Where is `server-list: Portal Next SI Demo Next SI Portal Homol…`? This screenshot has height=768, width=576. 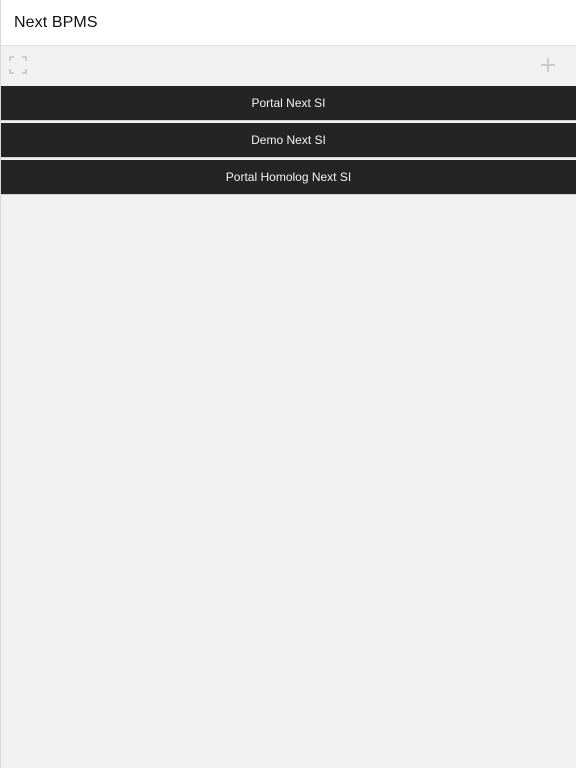 server-list: Portal Next SI Demo Next SI Portal Homol… is located at coordinates (288, 140).